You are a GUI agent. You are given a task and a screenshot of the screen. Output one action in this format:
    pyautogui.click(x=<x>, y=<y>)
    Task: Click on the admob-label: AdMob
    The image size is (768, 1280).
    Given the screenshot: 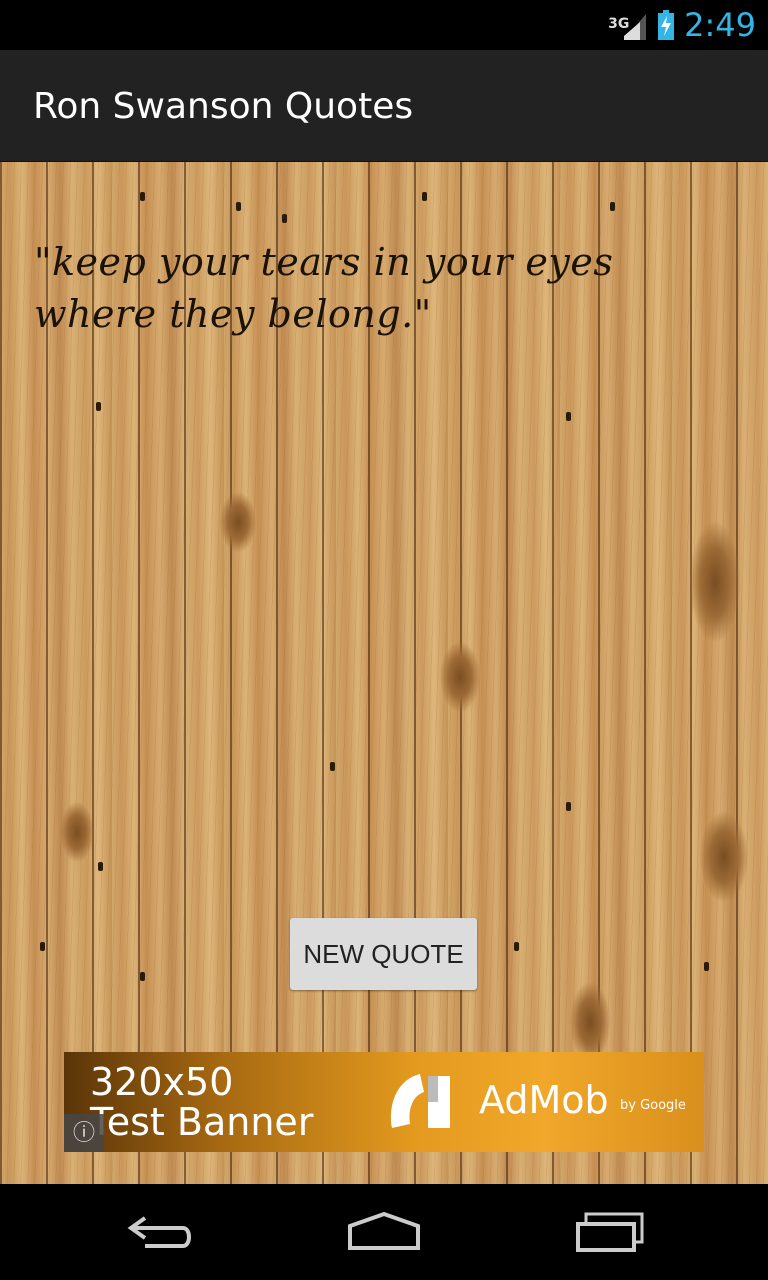 What is the action you would take?
    pyautogui.click(x=544, y=1100)
    